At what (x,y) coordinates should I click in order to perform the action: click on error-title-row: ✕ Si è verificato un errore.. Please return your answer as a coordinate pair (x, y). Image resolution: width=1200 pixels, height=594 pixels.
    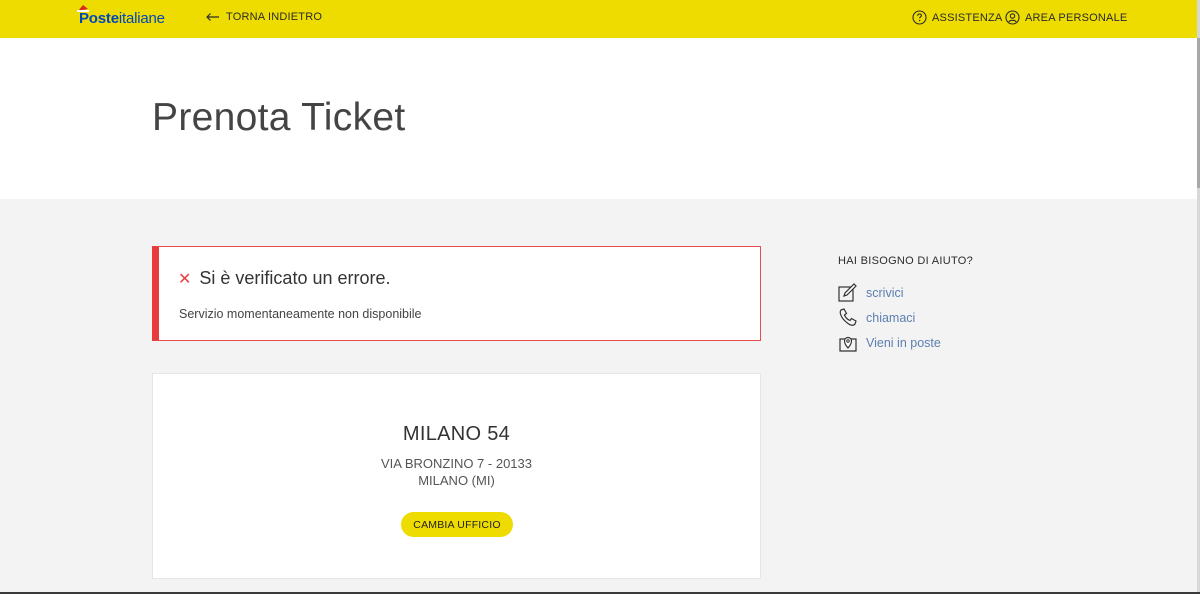
    Looking at the image, I should click on (284, 278).